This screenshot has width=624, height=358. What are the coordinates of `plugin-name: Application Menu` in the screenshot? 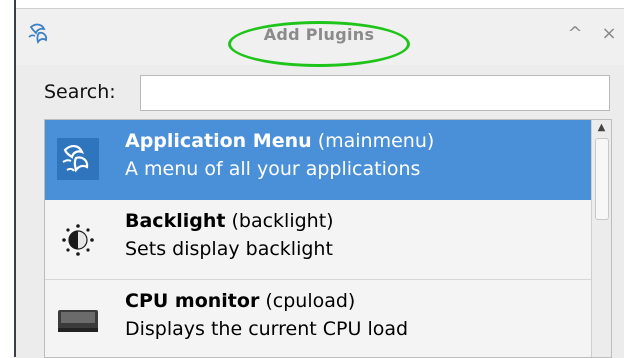 It's located at (218, 141).